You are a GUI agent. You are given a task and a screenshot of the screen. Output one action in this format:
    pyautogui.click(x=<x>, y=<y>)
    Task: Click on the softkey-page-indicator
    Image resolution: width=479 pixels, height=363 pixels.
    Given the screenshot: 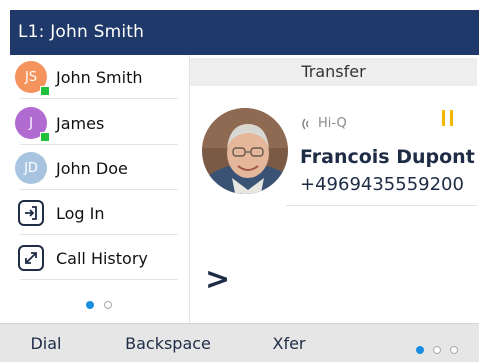 What is the action you would take?
    pyautogui.click(x=437, y=348)
    